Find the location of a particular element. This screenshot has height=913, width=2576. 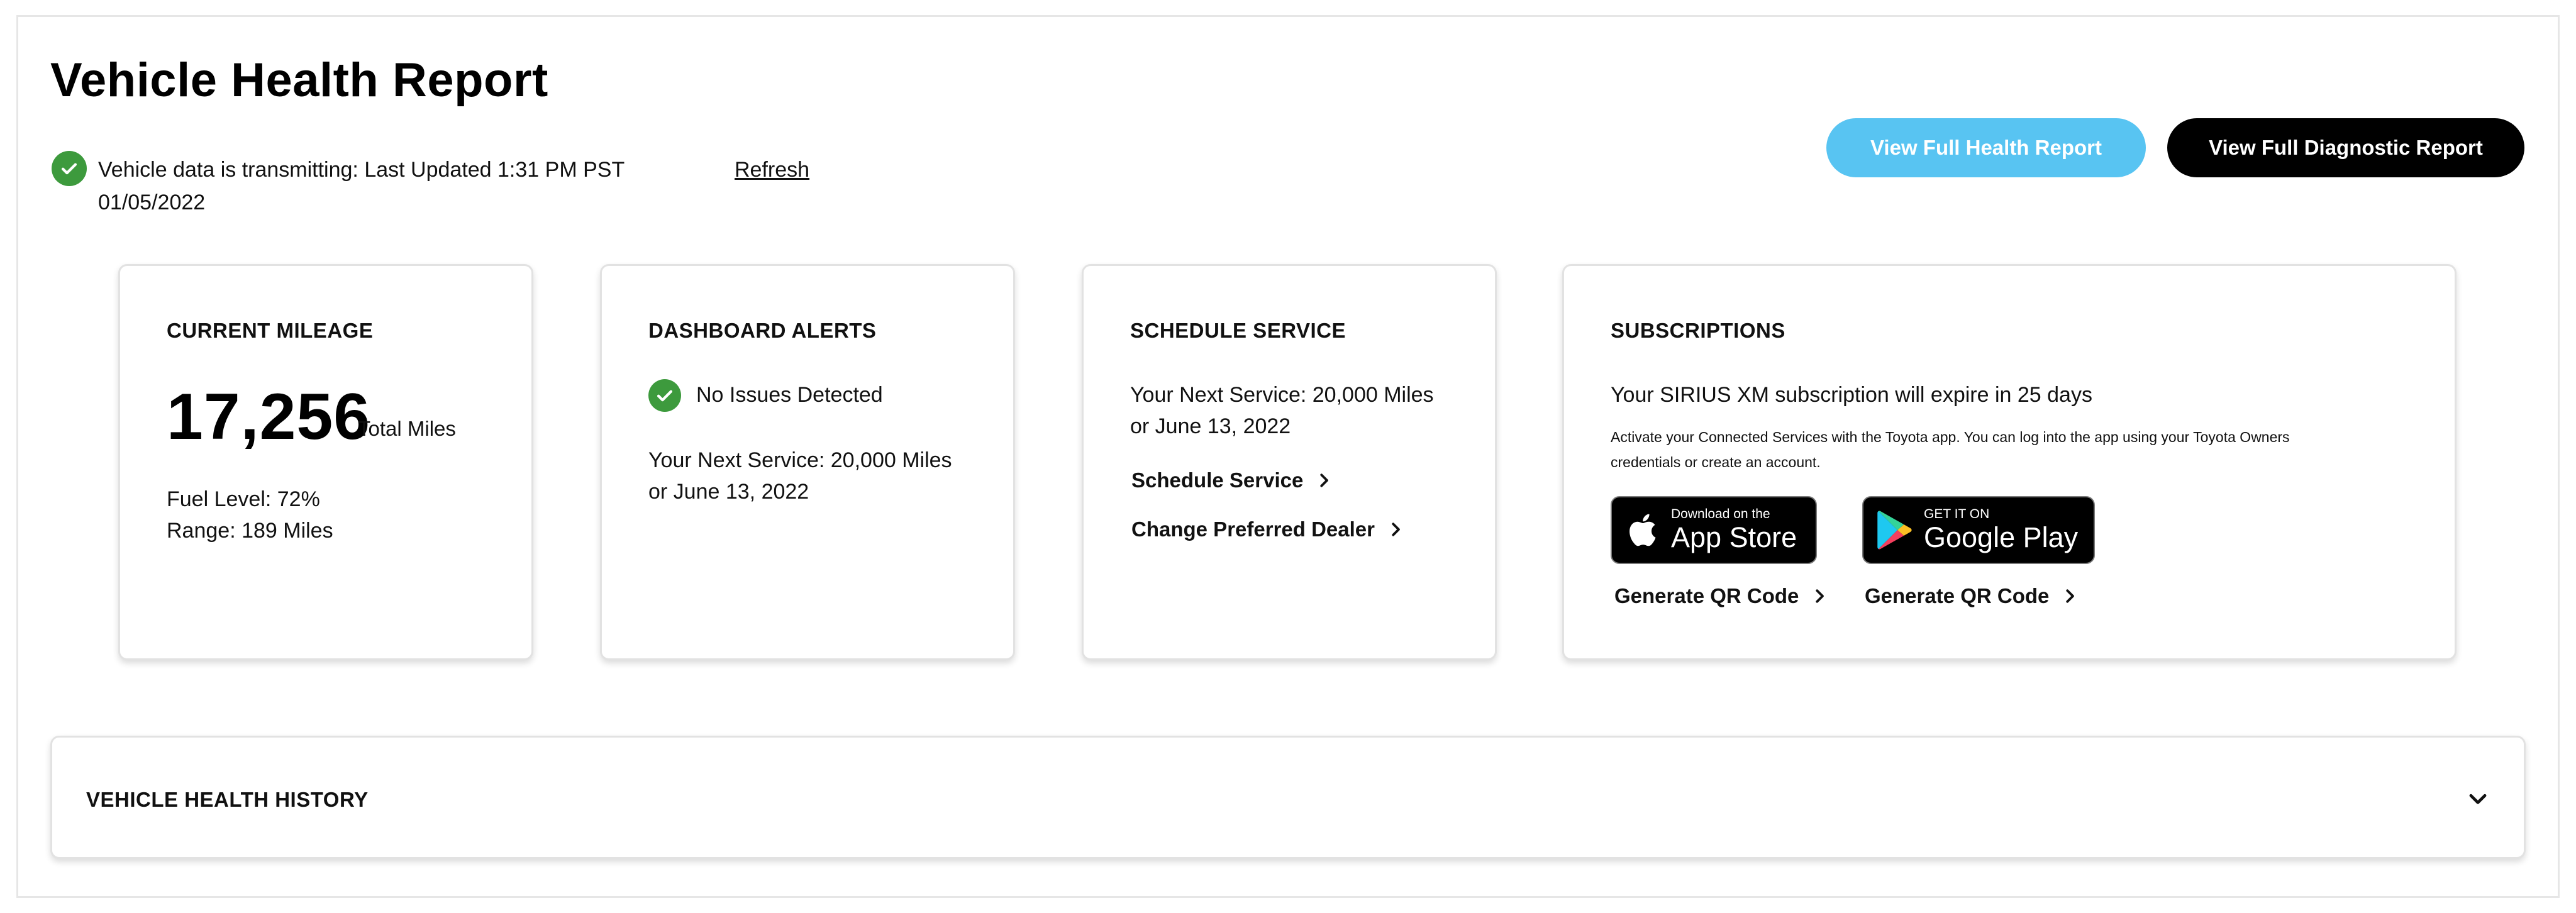

app-store-badge: Download on the App Store is located at coordinates (1714, 530).